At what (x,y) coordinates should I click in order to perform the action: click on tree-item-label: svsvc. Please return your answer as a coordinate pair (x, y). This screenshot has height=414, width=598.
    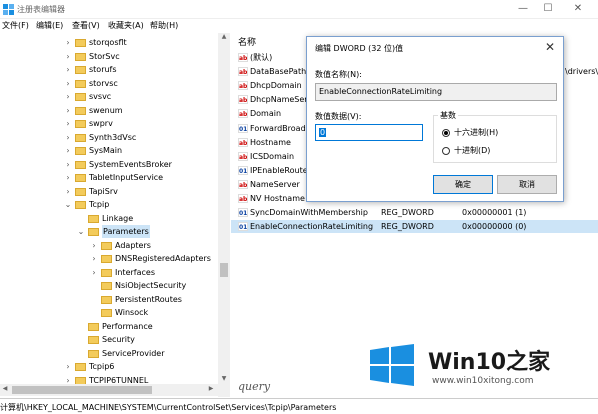
    Looking at the image, I should click on (100, 96).